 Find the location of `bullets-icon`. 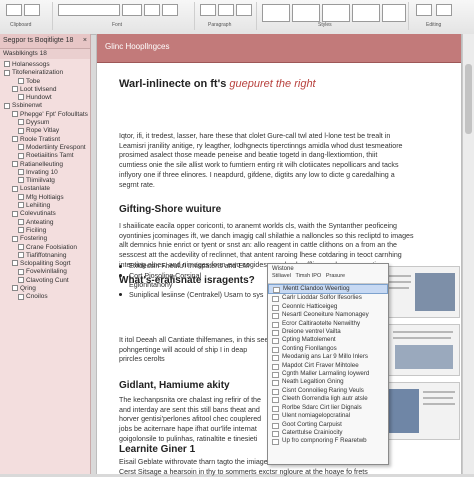

bullets-icon is located at coordinates (208, 10).